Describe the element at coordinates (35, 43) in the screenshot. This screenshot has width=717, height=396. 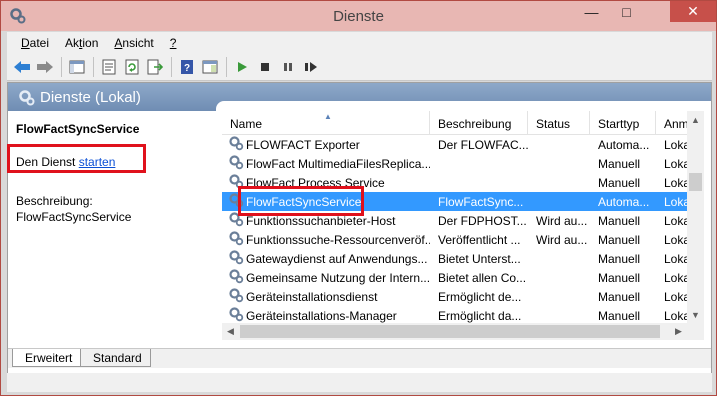
I see `menu-datei: Datei` at that location.